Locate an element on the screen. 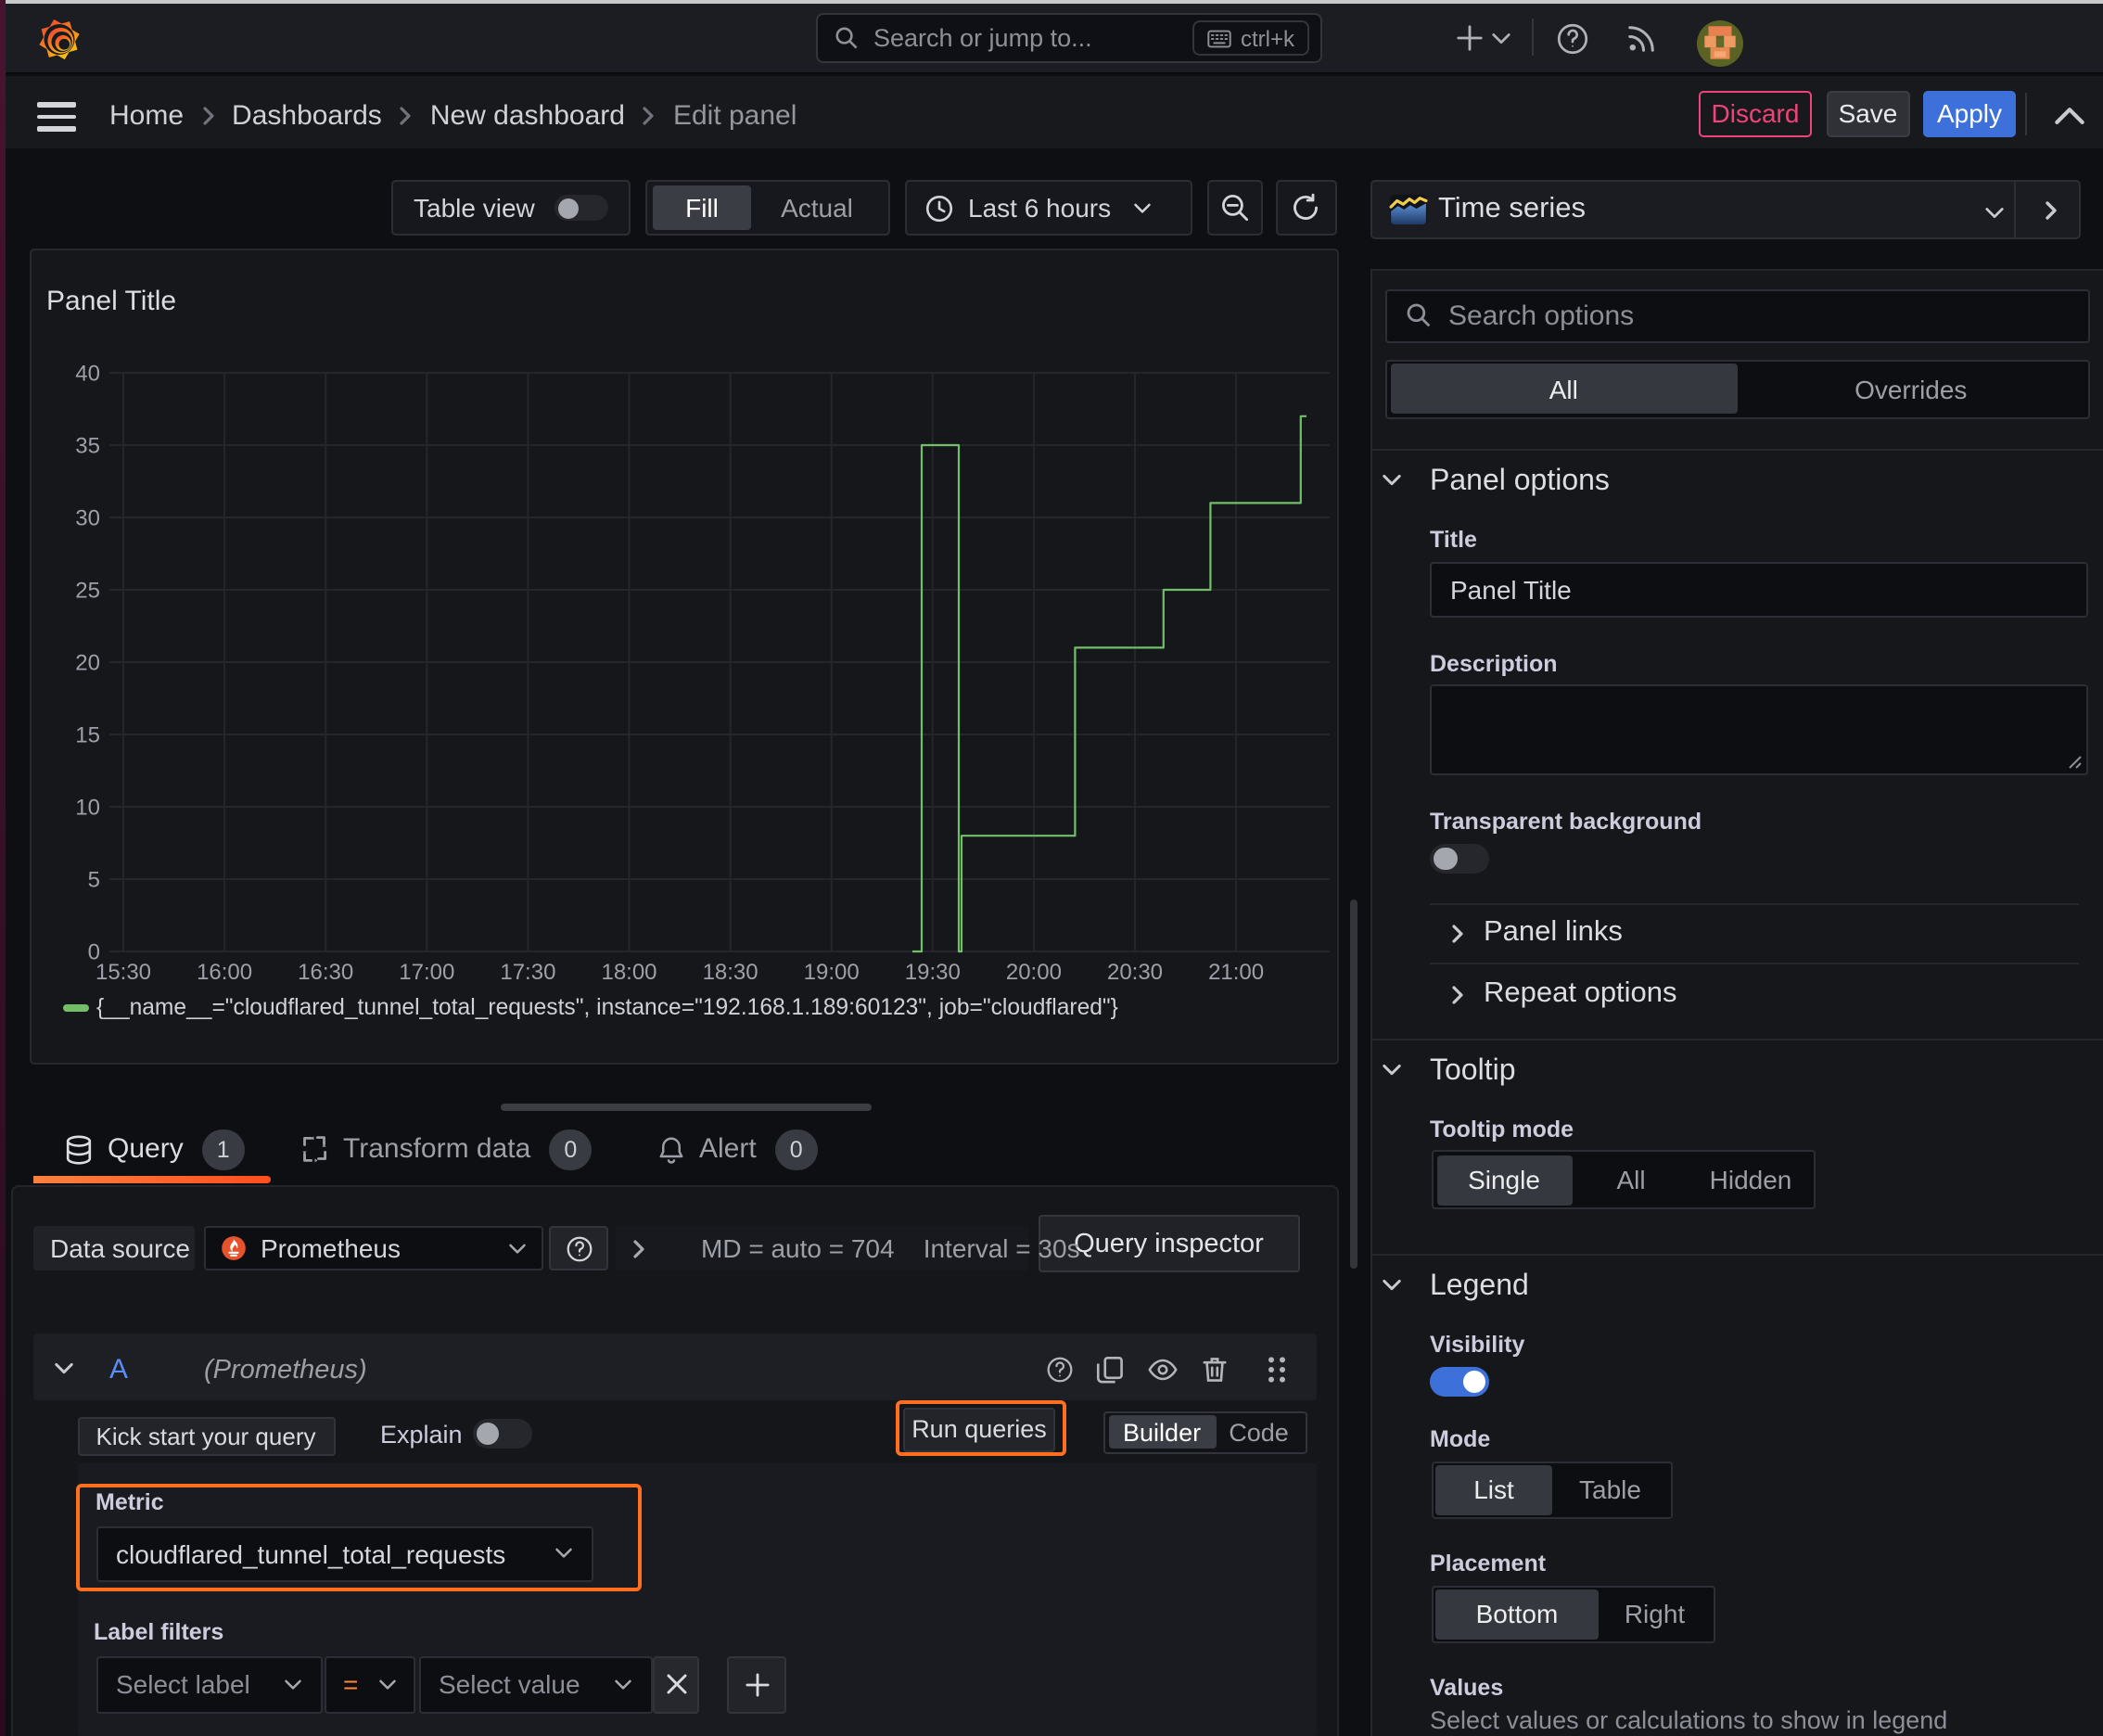 Image resolution: width=2103 pixels, height=1736 pixels. svg-text: 20:00 is located at coordinates (1034, 972).